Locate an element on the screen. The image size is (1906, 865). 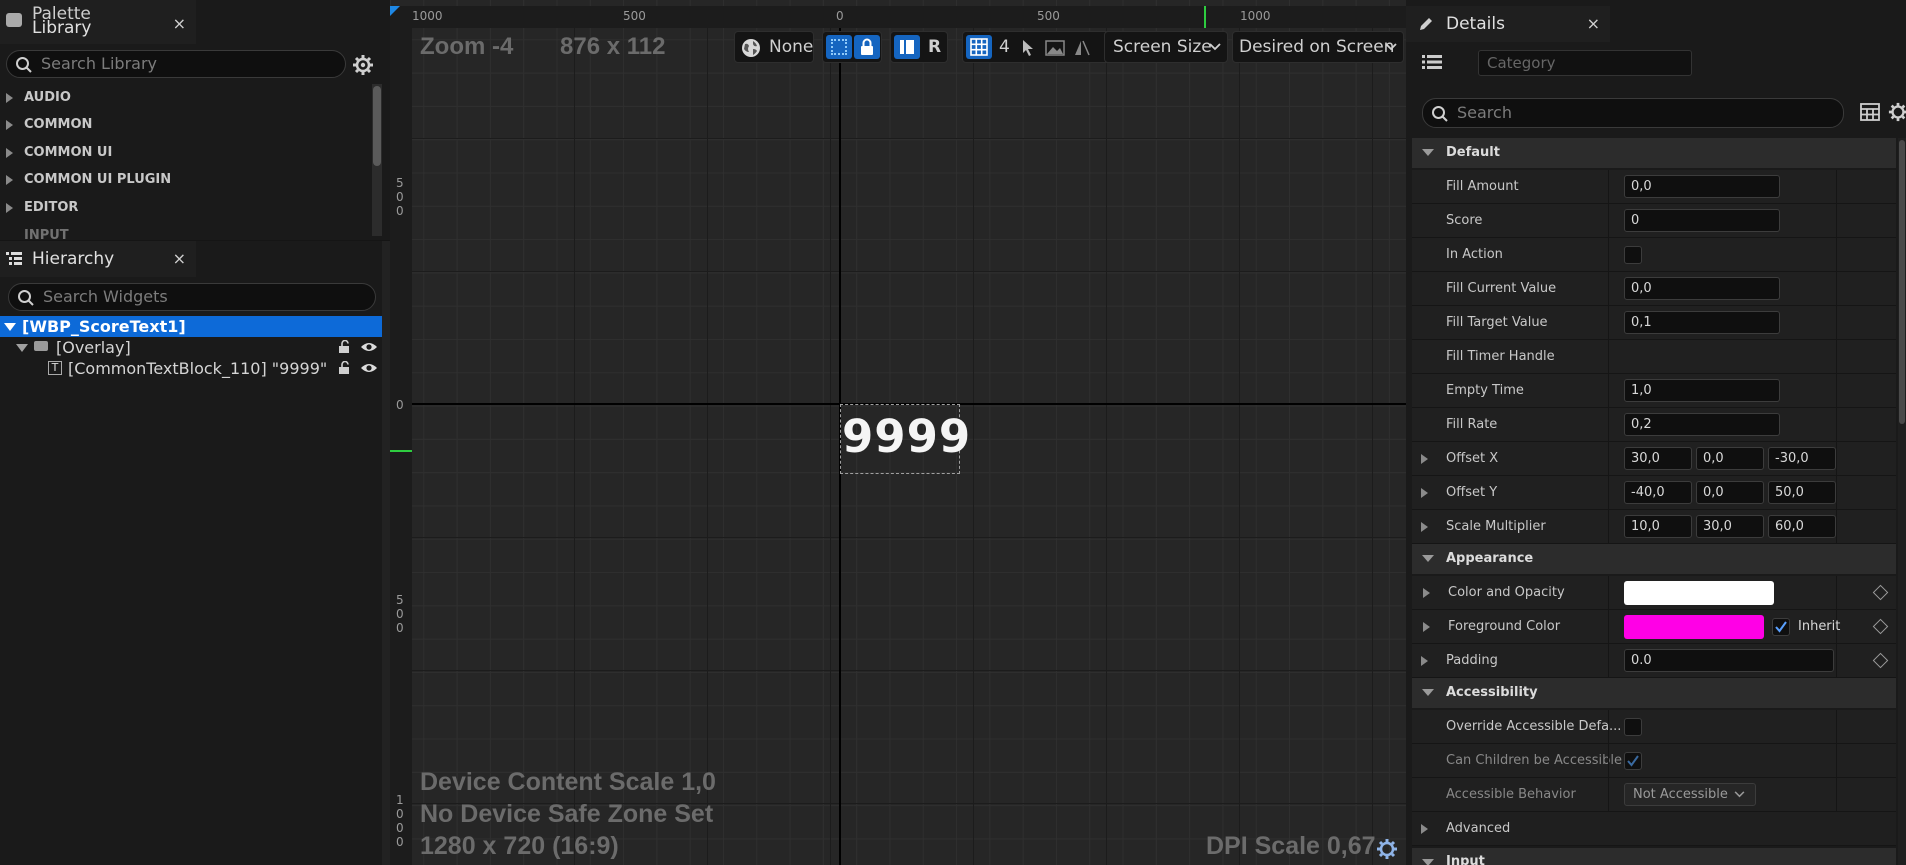
grid-snap-value: 4 is located at coordinates (1004, 47).